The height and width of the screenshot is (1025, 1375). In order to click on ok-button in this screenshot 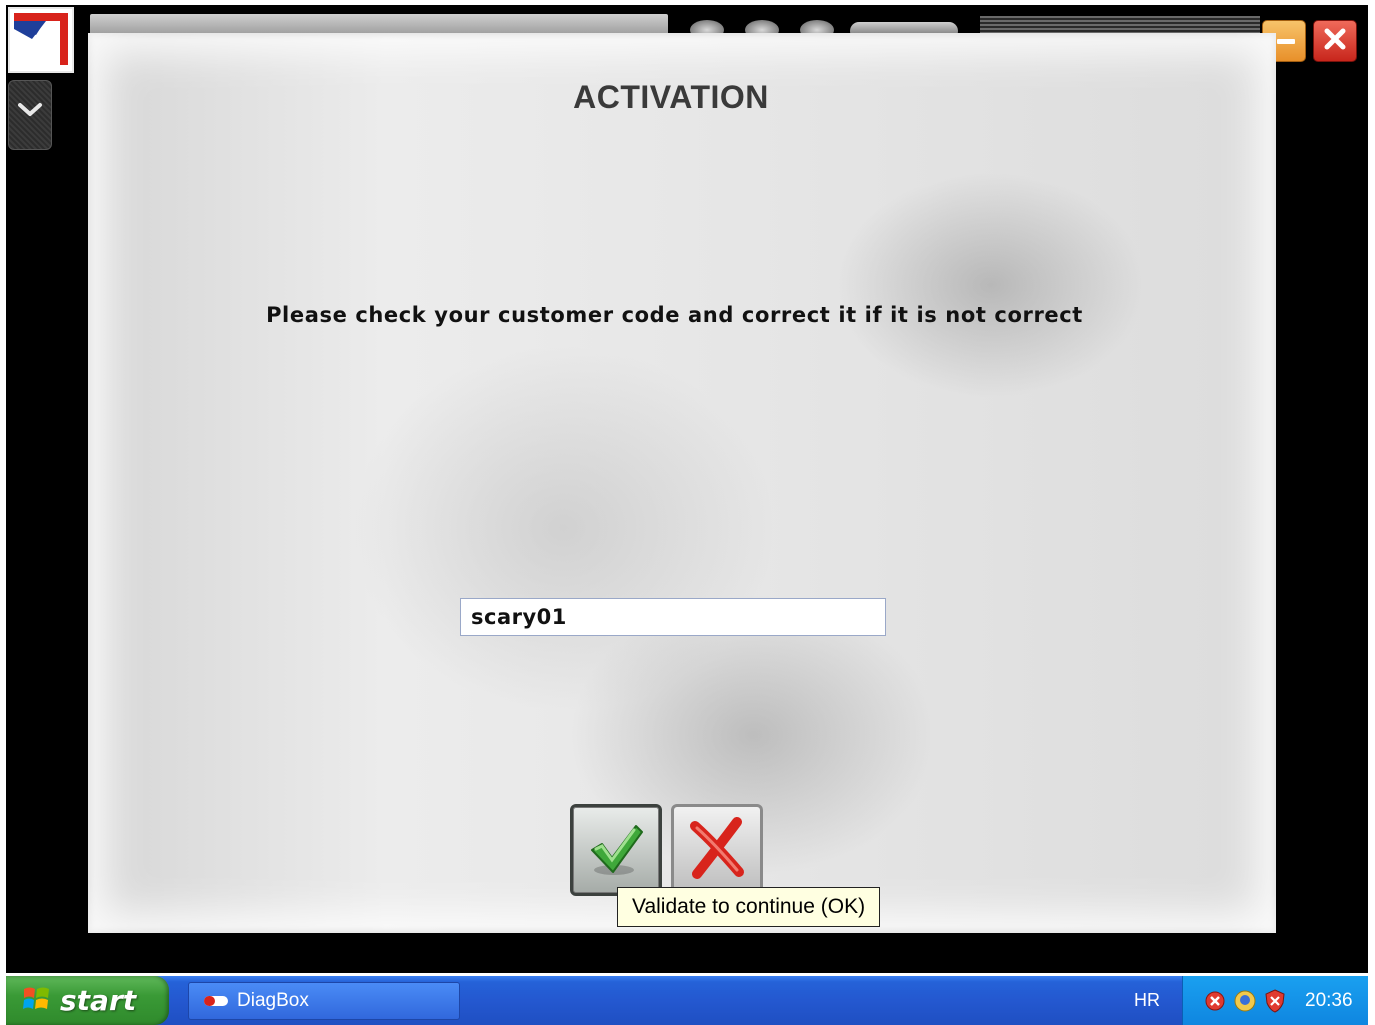, I will do `click(616, 850)`.